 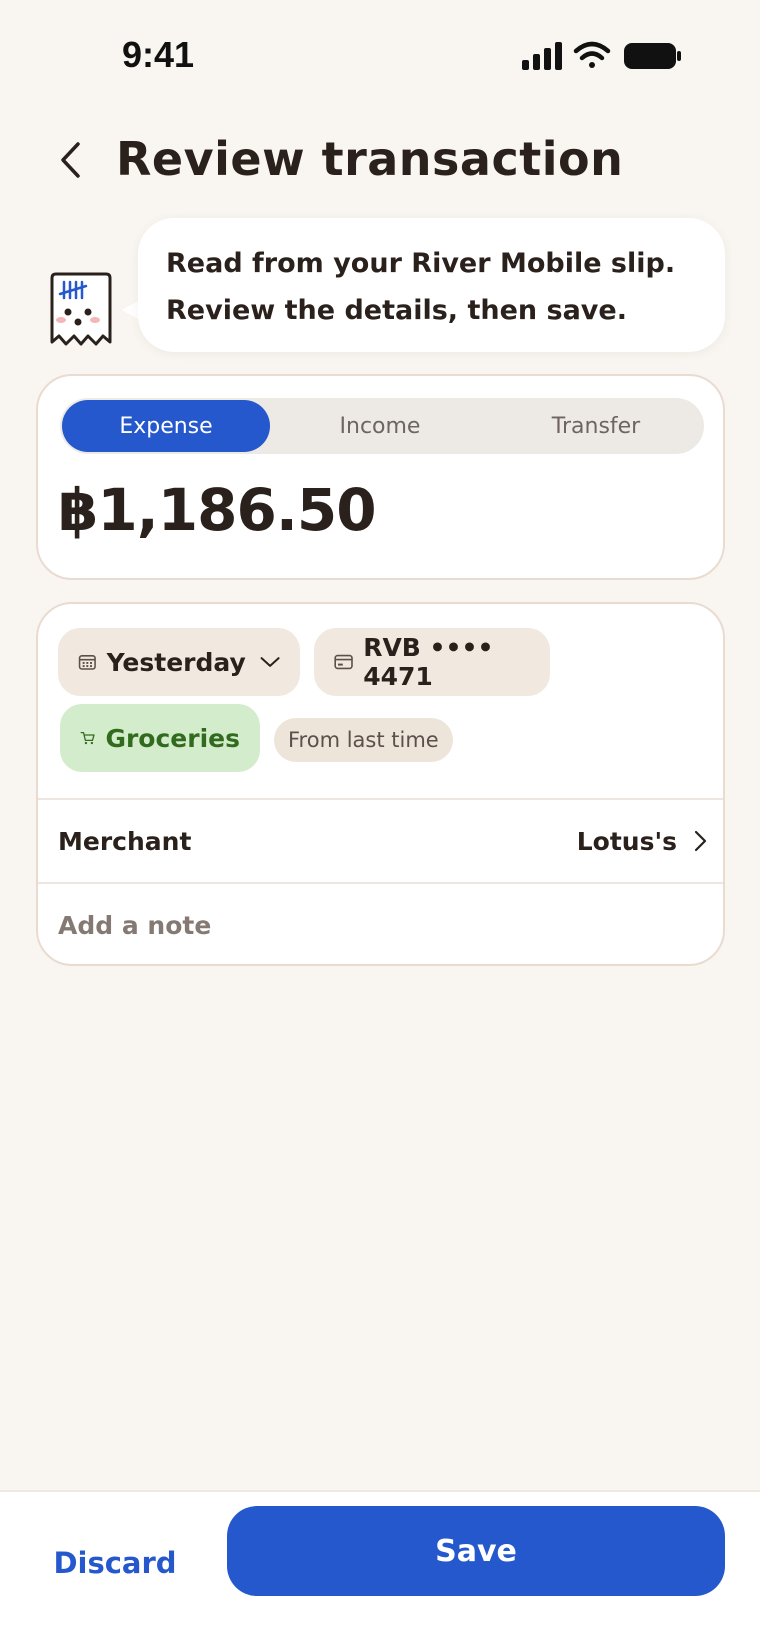 I want to click on tab-expense: Expense, so click(x=166, y=426).